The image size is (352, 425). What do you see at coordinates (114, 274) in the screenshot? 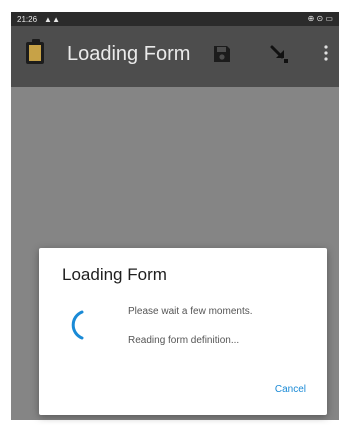
I see `dialog-title: Loading Form` at bounding box center [114, 274].